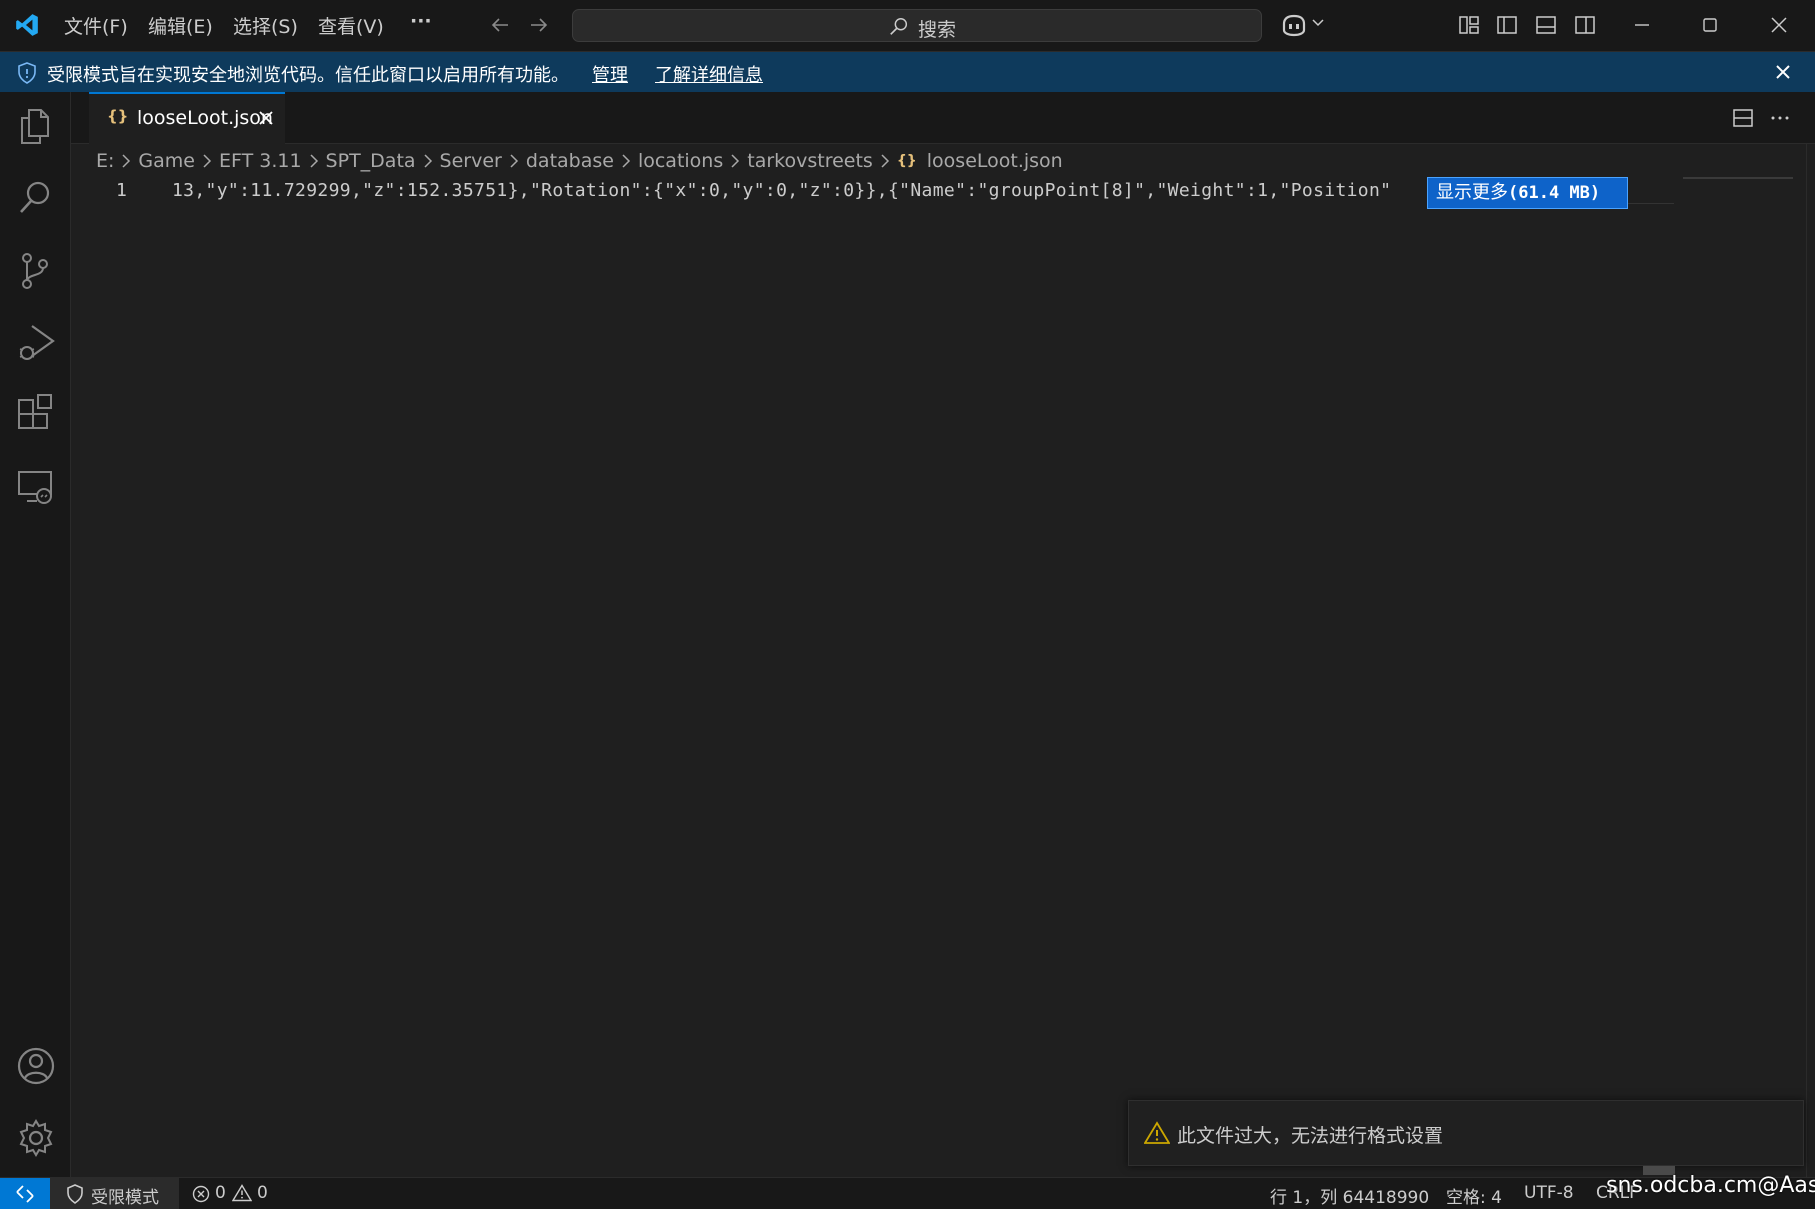 This screenshot has width=1815, height=1209. What do you see at coordinates (1546, 25) in the screenshot?
I see `toggle-panel-icon` at bounding box center [1546, 25].